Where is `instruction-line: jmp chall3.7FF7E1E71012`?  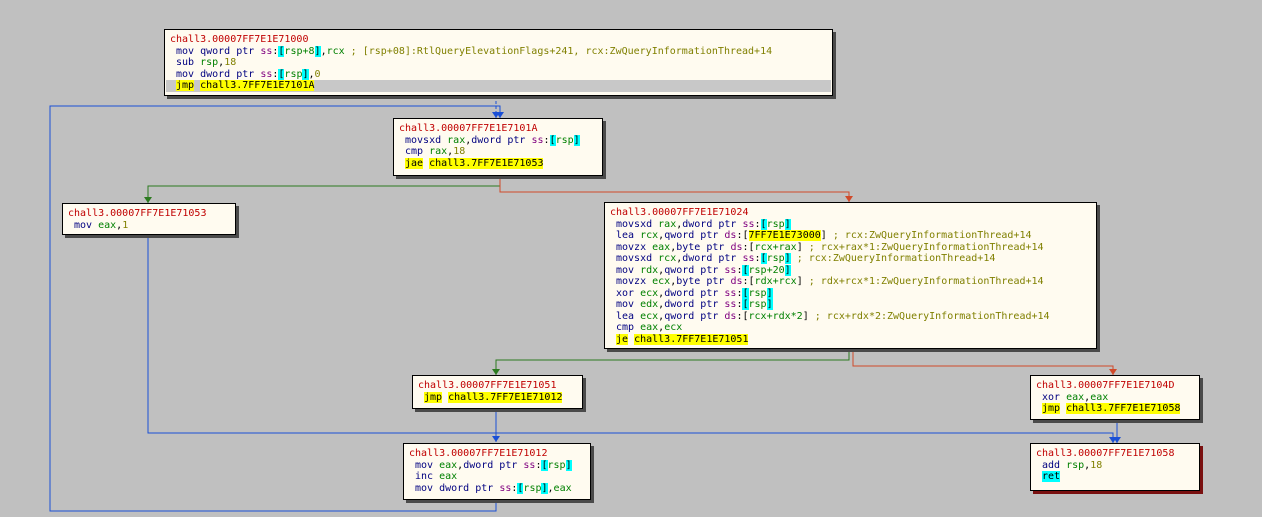
instruction-line: jmp chall3.7FF7E1E71012 is located at coordinates (497, 397).